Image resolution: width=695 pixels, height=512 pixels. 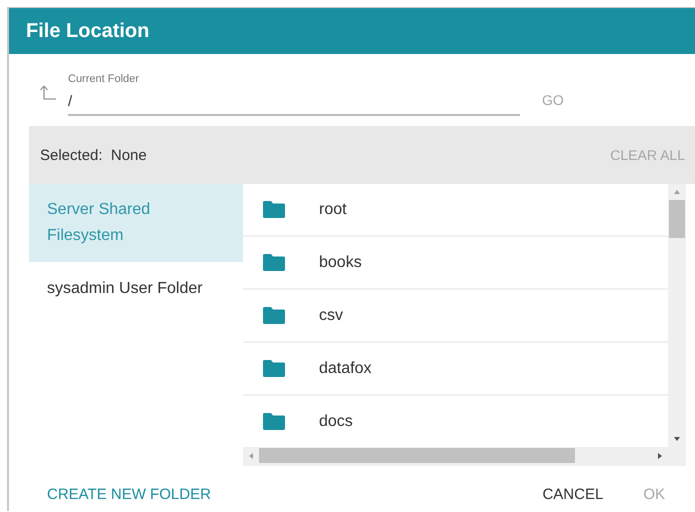 I want to click on cancel-button: CANCEL, so click(x=573, y=494).